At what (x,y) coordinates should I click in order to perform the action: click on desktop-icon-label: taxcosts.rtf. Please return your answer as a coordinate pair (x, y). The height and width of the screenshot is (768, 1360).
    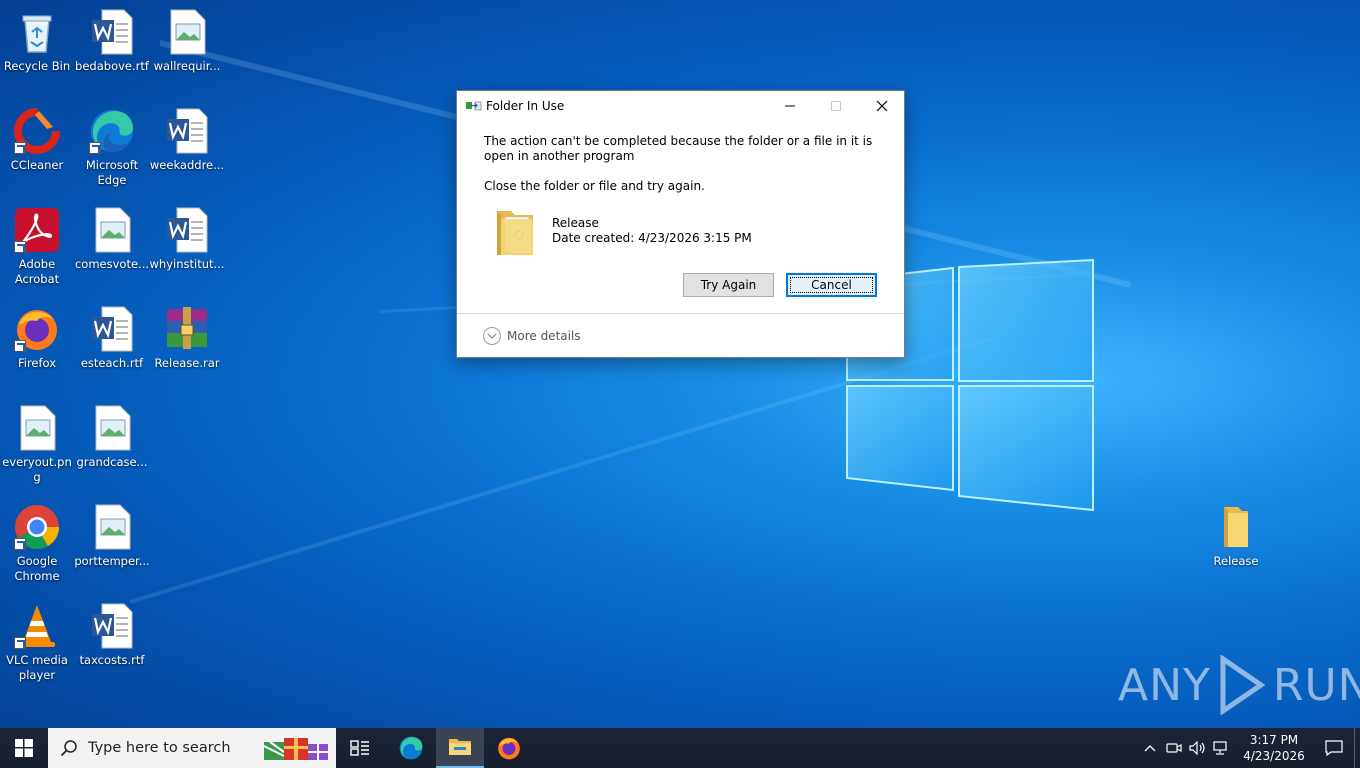
    Looking at the image, I should click on (112, 660).